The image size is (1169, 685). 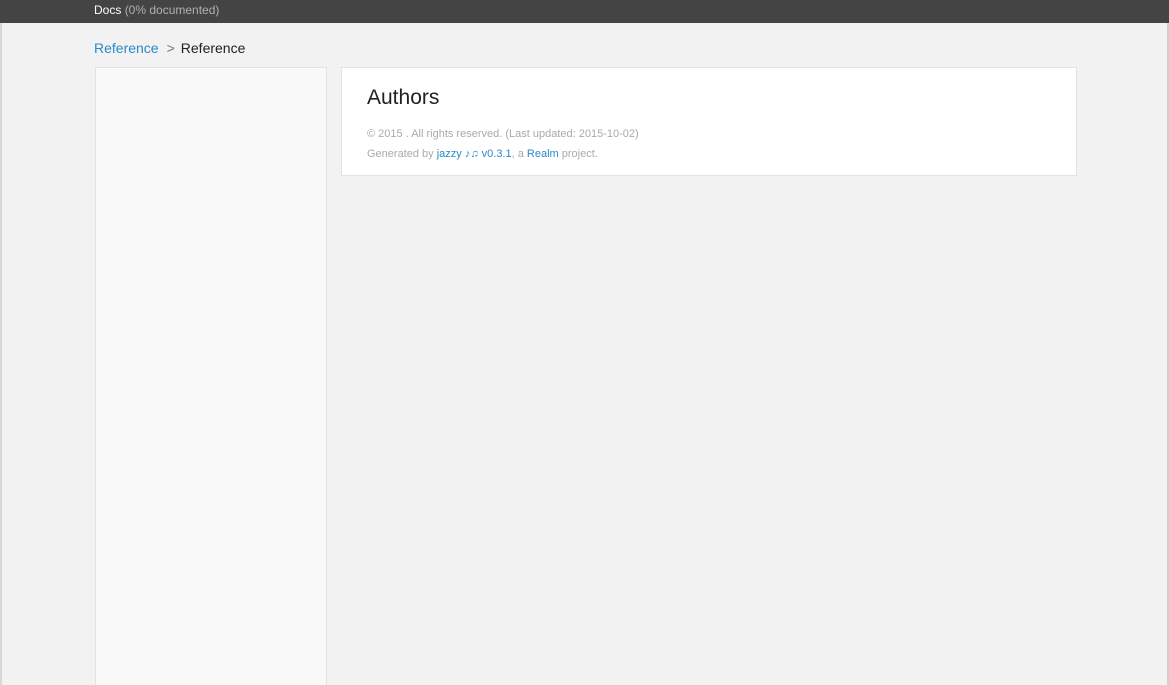 What do you see at coordinates (584, 11) in the screenshot?
I see `top-header-bar: Docs (0% documented)` at bounding box center [584, 11].